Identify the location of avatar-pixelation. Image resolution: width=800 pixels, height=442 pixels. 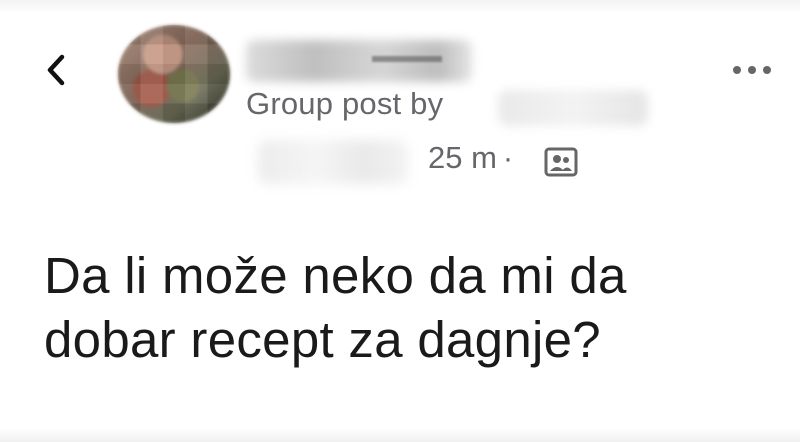
(174, 74).